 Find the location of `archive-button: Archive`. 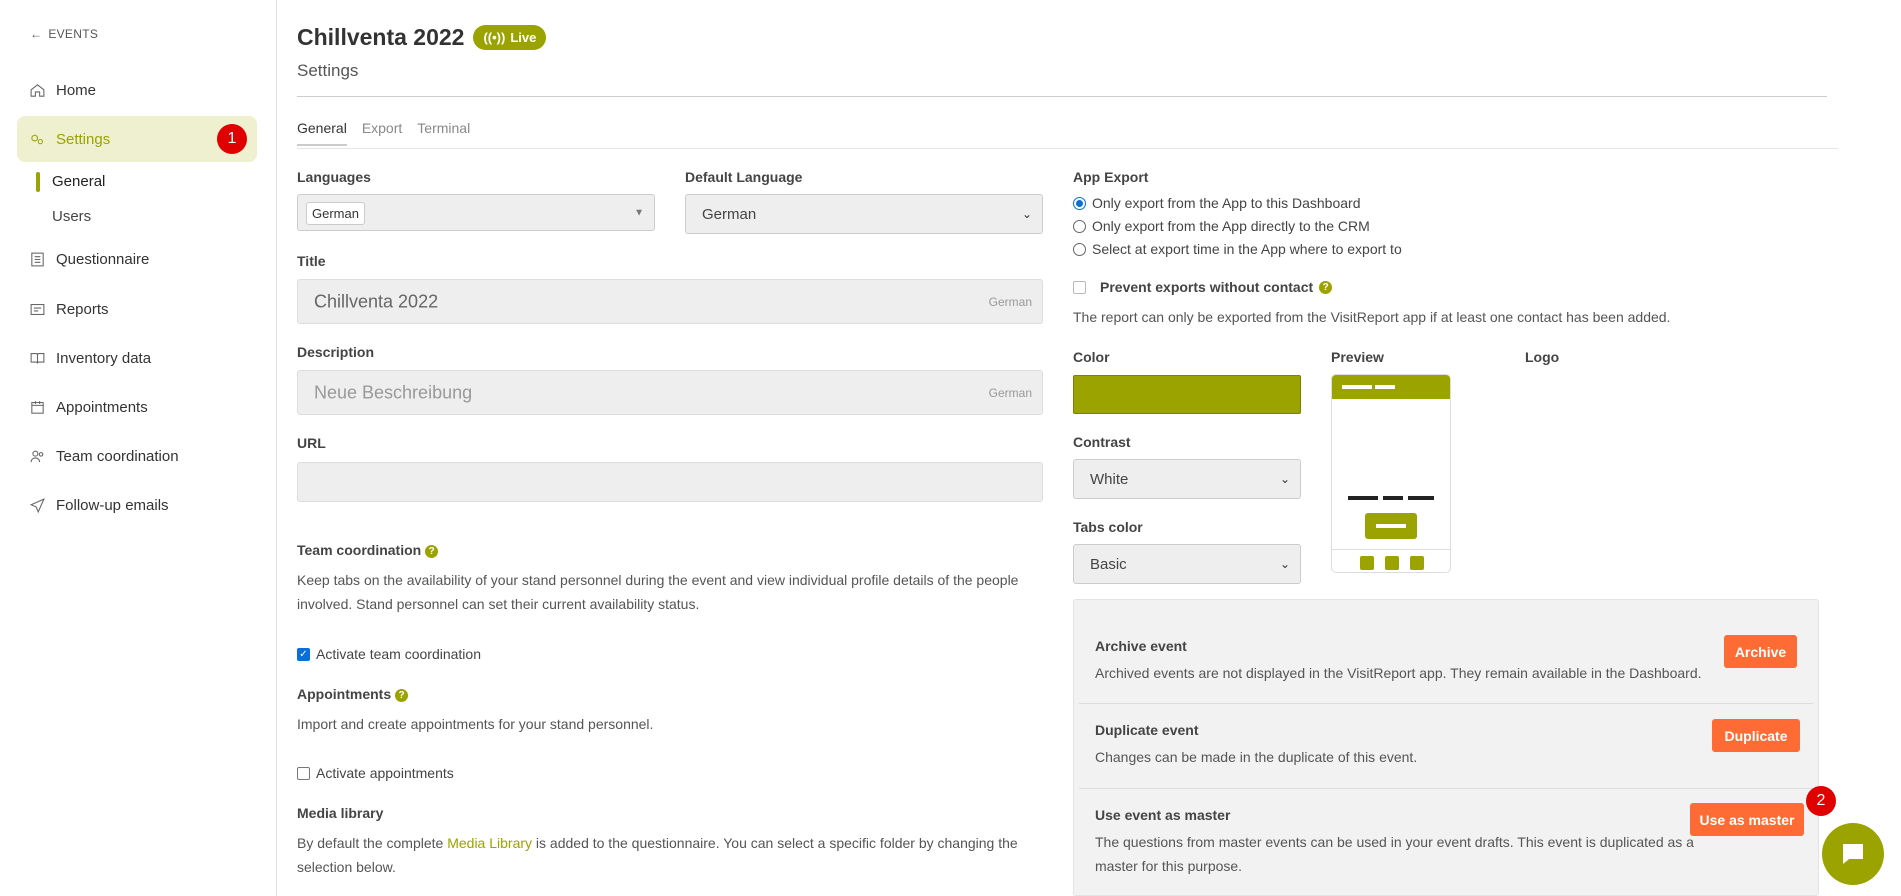

archive-button: Archive is located at coordinates (1760, 651).